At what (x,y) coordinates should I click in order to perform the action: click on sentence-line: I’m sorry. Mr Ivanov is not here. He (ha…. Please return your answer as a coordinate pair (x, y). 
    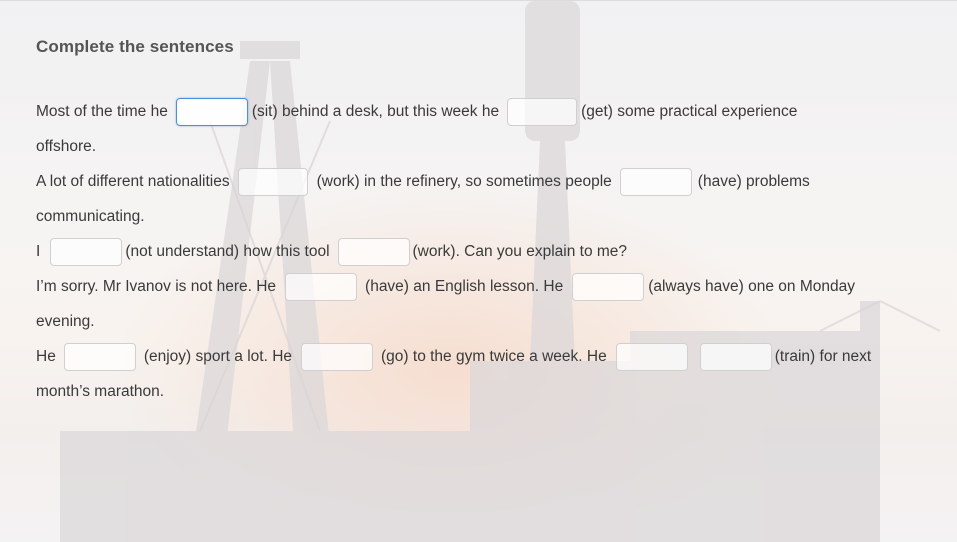
    Looking at the image, I should click on (481, 286).